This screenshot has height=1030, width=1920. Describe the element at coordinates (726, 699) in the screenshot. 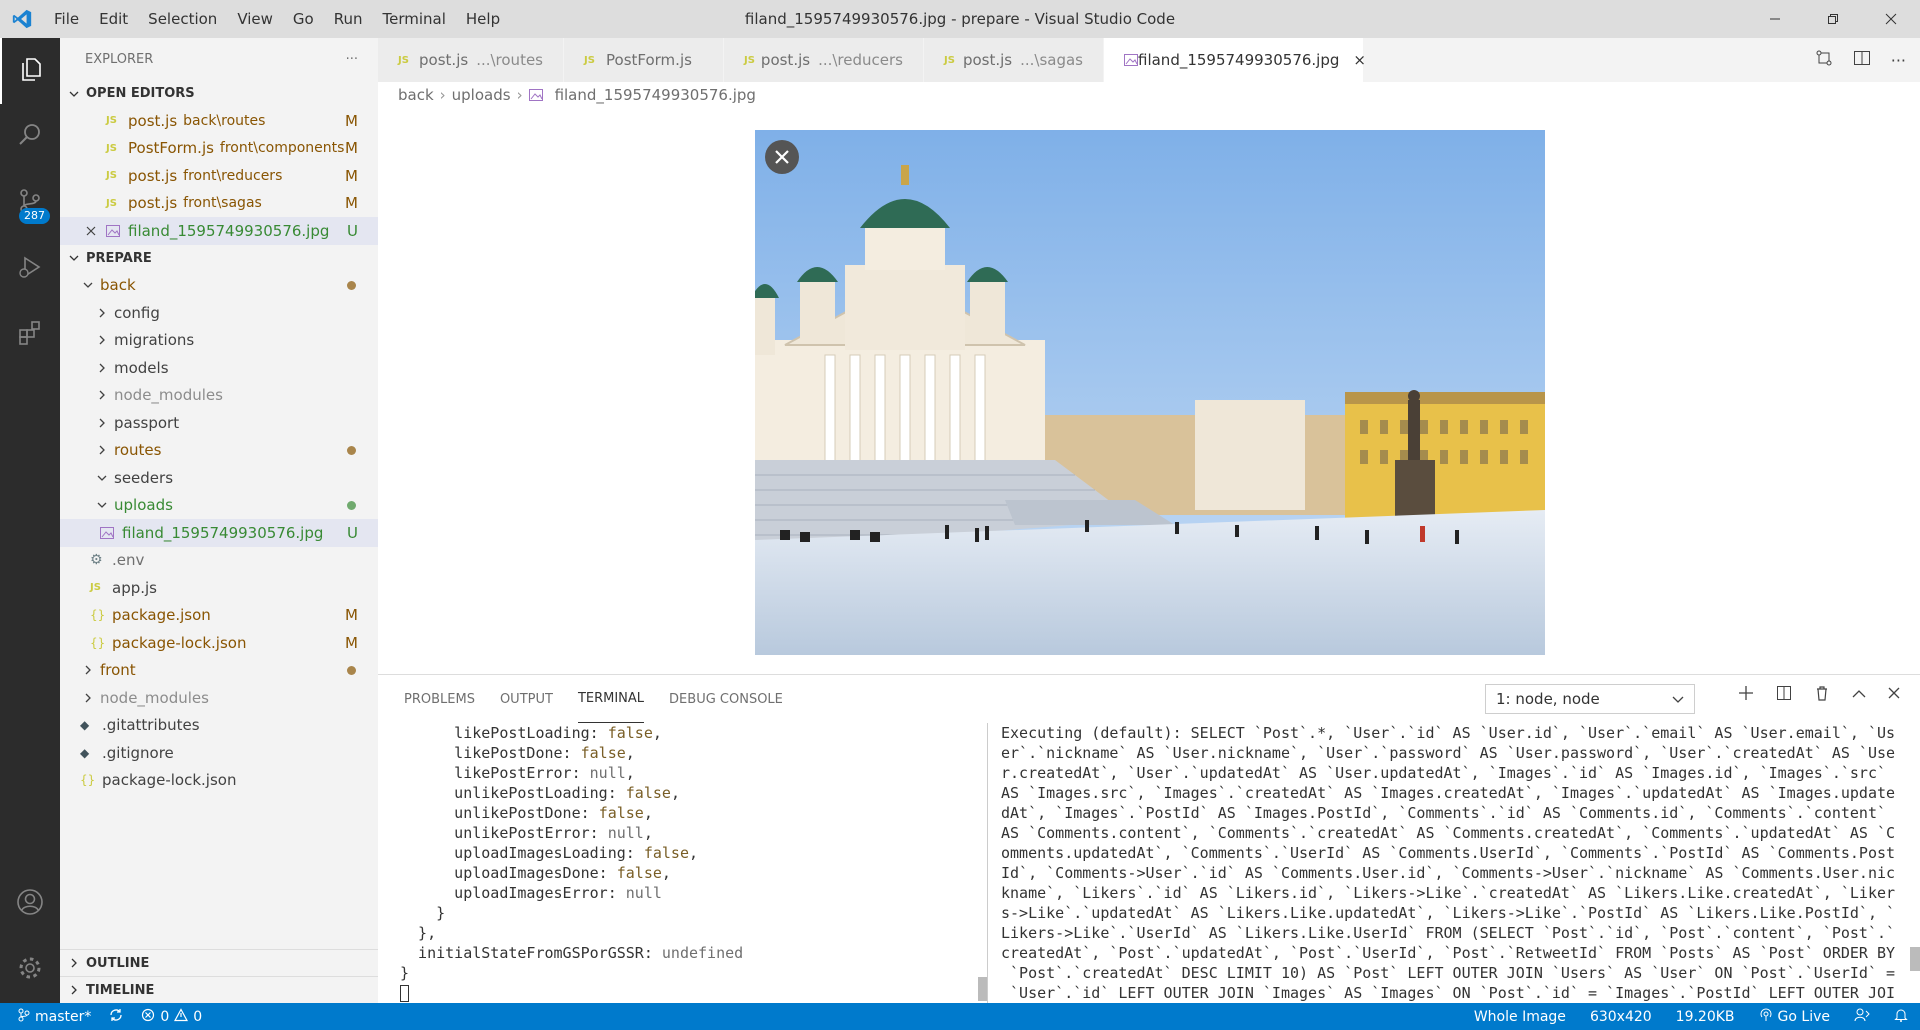

I see `tab-debug-console: DEBUG CONSOLE` at that location.